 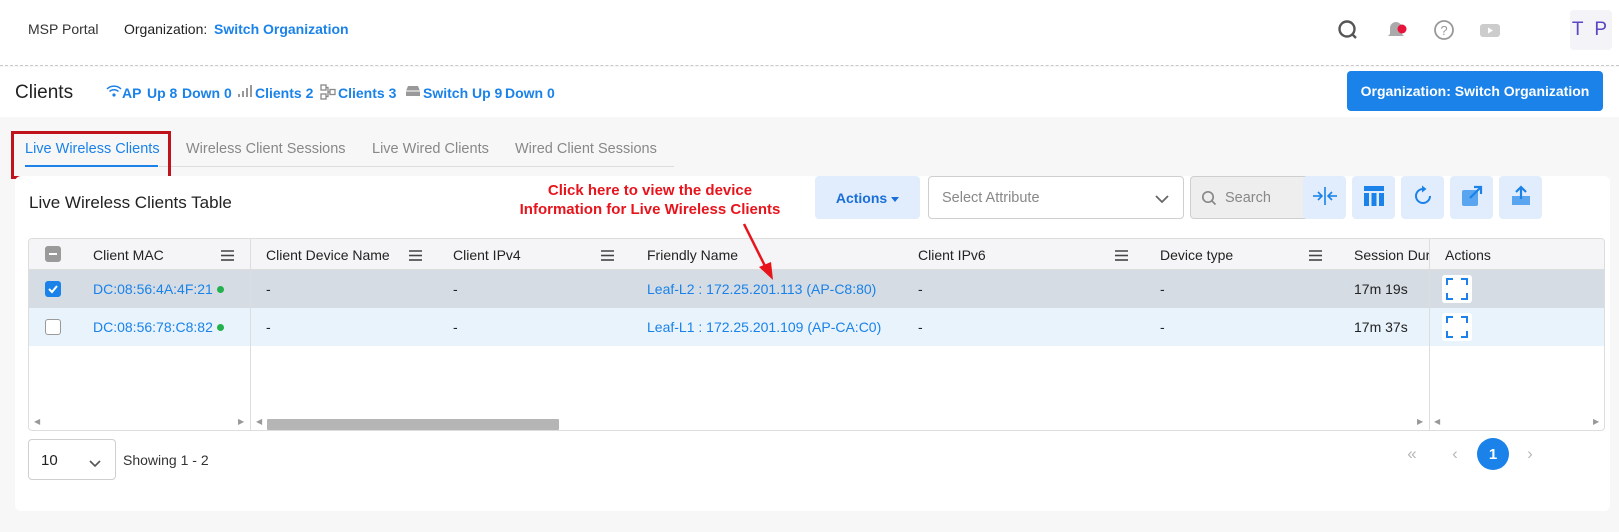 I want to click on switch-up-count: Switch Up 9, so click(x=462, y=93).